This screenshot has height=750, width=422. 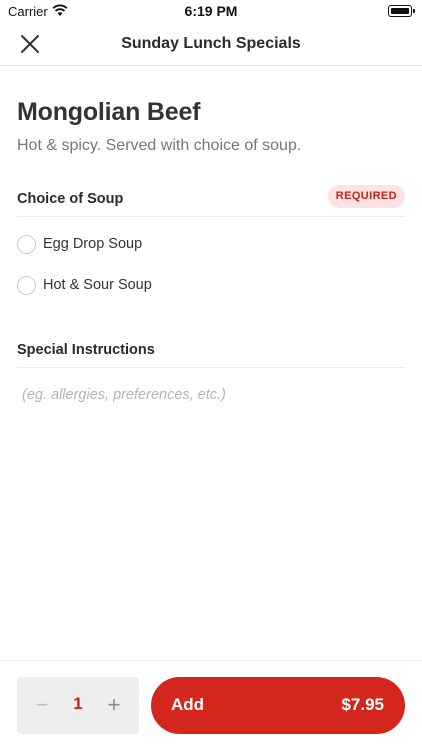 I want to click on quantity-stepper: − 1 +, so click(x=78, y=705).